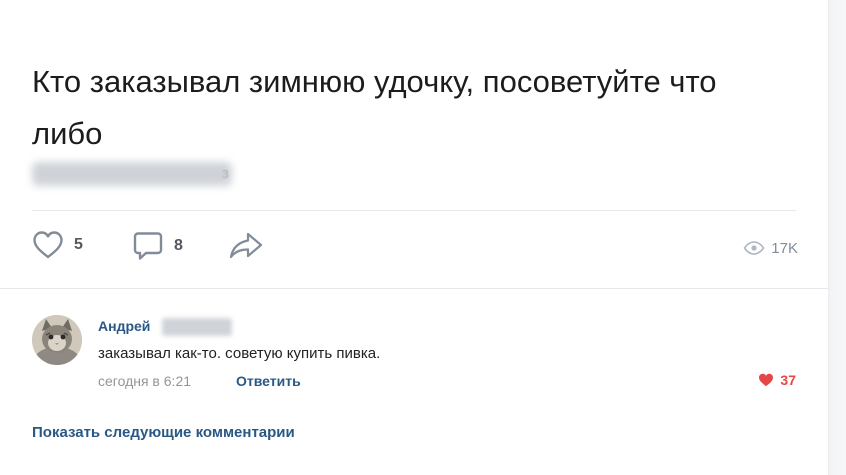  I want to click on share-button, so click(246, 245).